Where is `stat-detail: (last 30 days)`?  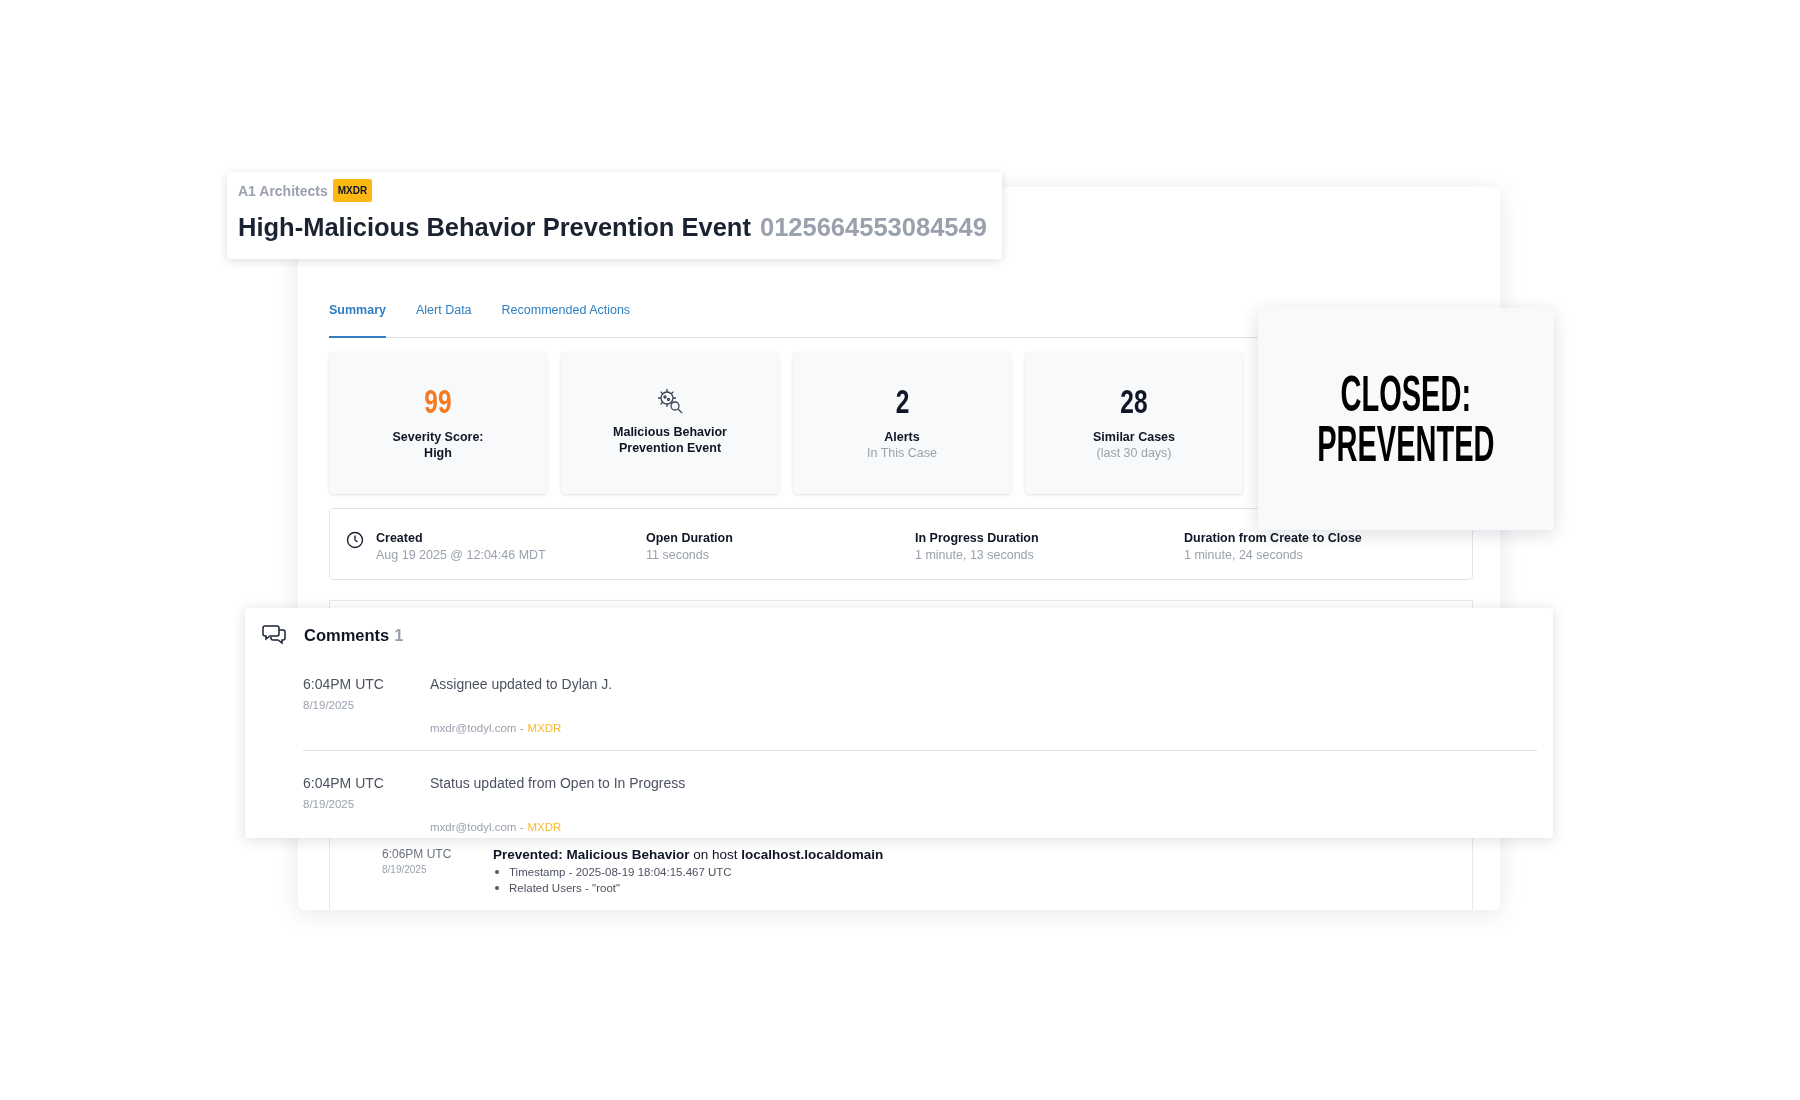 stat-detail: (last 30 days) is located at coordinates (1134, 453).